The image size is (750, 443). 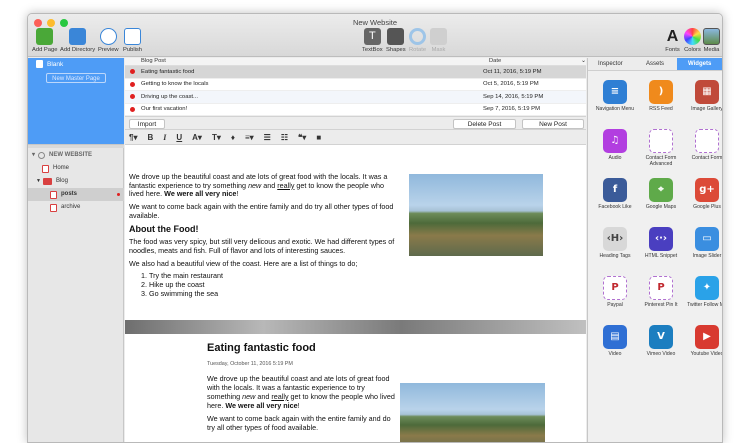 What do you see at coordinates (707, 337) in the screenshot?
I see `youtube-icon: ▶` at bounding box center [707, 337].